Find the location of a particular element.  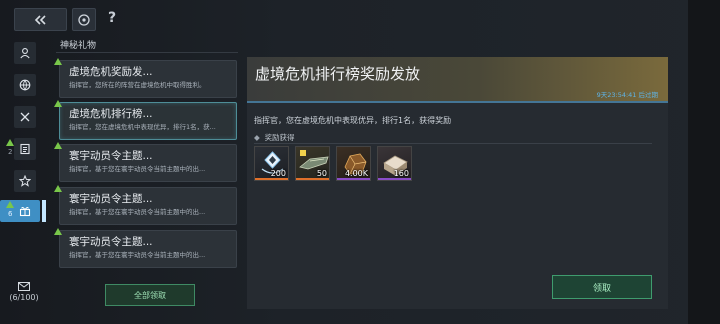

rewards-label: ◆ 奖励获得 is located at coordinates (274, 137).